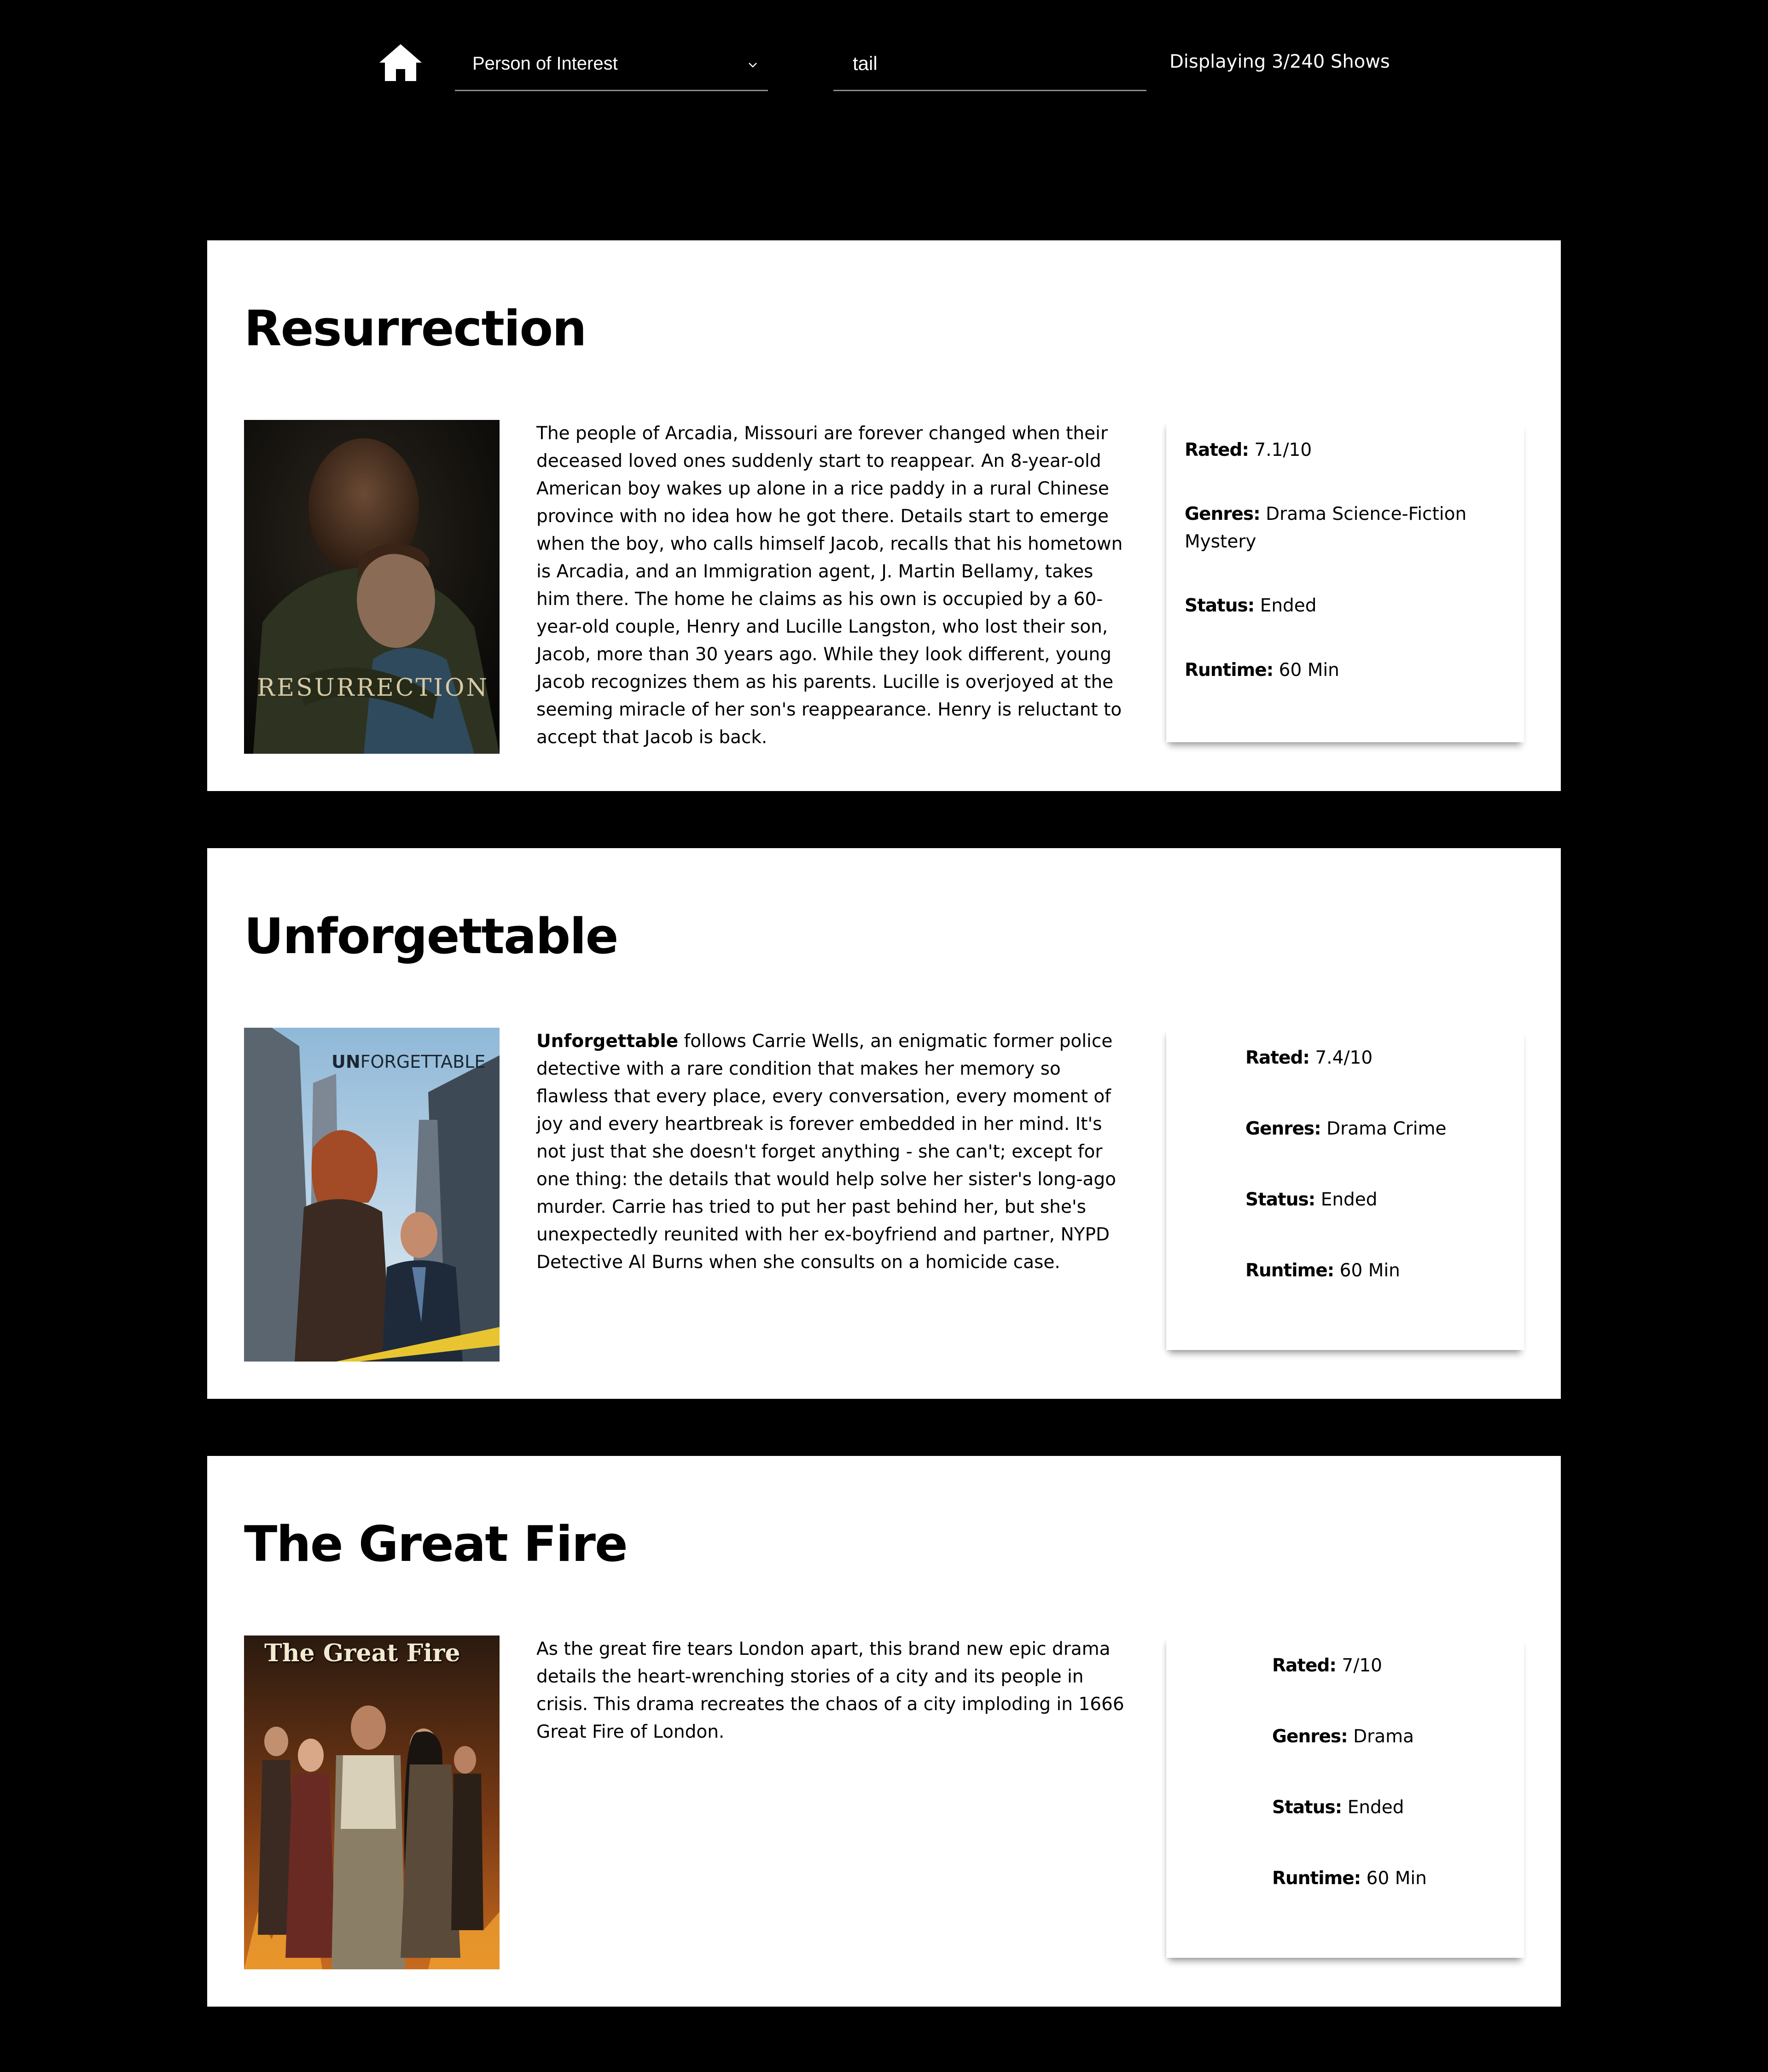 The image size is (1768, 2072). What do you see at coordinates (409, 1062) in the screenshot?
I see `poster-title: UNFORGETTABLE` at bounding box center [409, 1062].